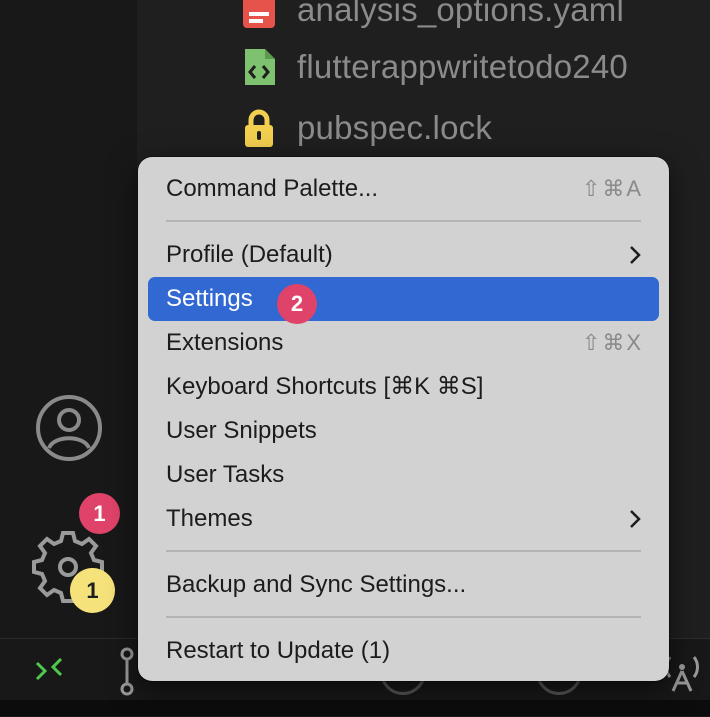 The image size is (710, 717). I want to click on file-name: flutterappwritetodo240, so click(462, 66).